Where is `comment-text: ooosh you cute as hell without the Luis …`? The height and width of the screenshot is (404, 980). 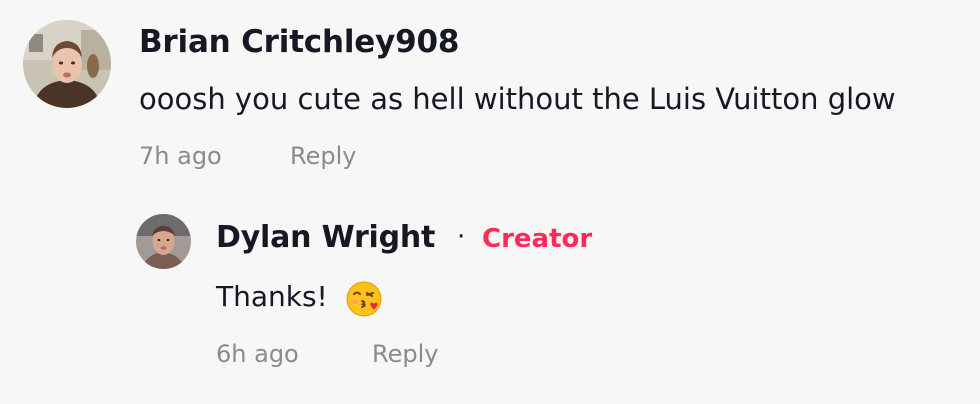 comment-text: ooosh you cute as hell without the Luis … is located at coordinates (517, 99).